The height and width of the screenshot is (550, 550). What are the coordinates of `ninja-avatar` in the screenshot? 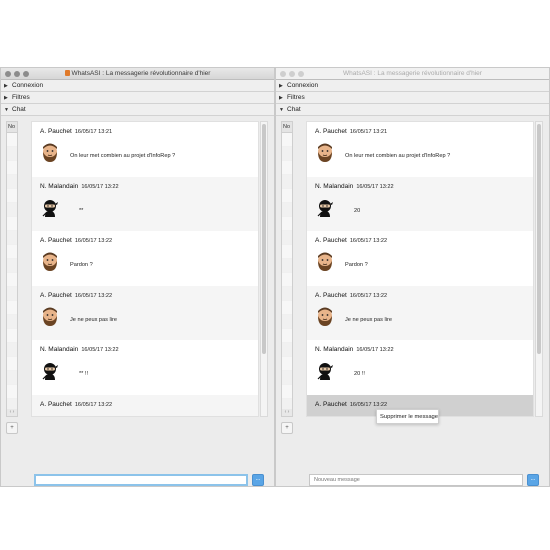 It's located at (325, 208).